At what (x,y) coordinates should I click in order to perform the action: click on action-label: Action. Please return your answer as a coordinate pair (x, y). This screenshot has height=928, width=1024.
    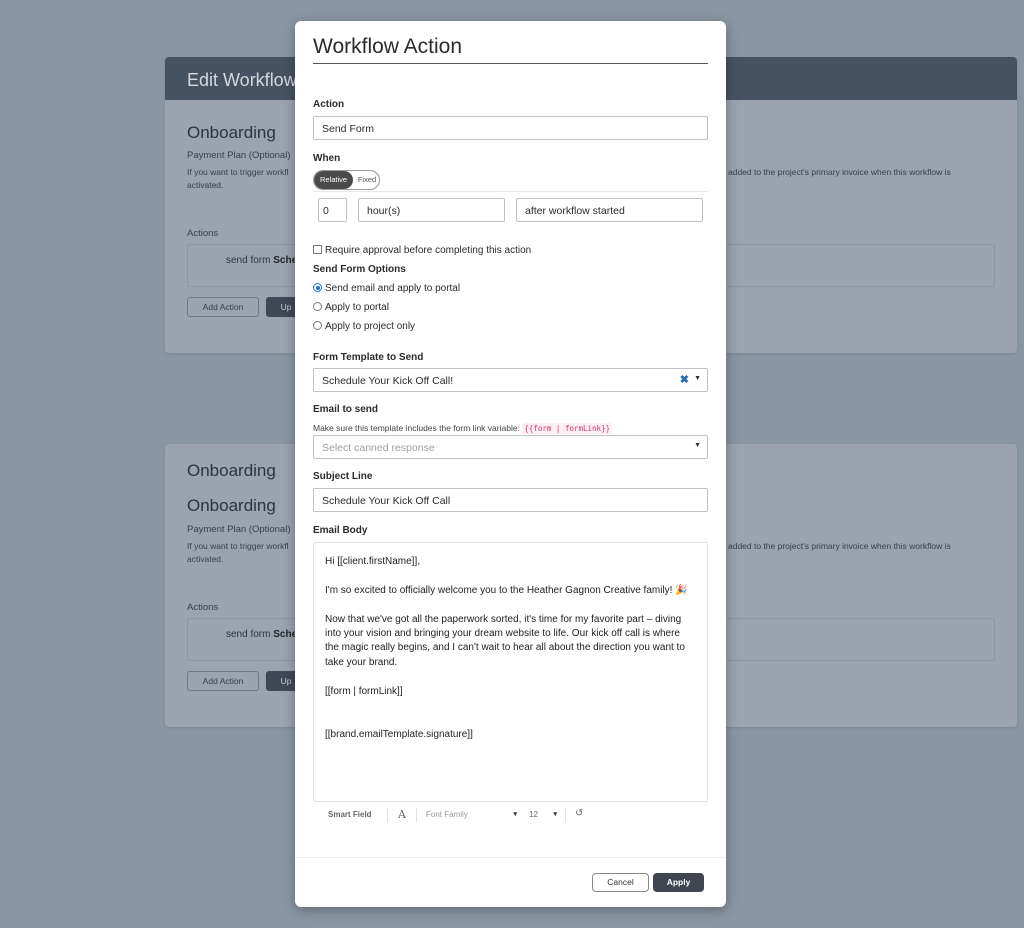
    Looking at the image, I should click on (329, 104).